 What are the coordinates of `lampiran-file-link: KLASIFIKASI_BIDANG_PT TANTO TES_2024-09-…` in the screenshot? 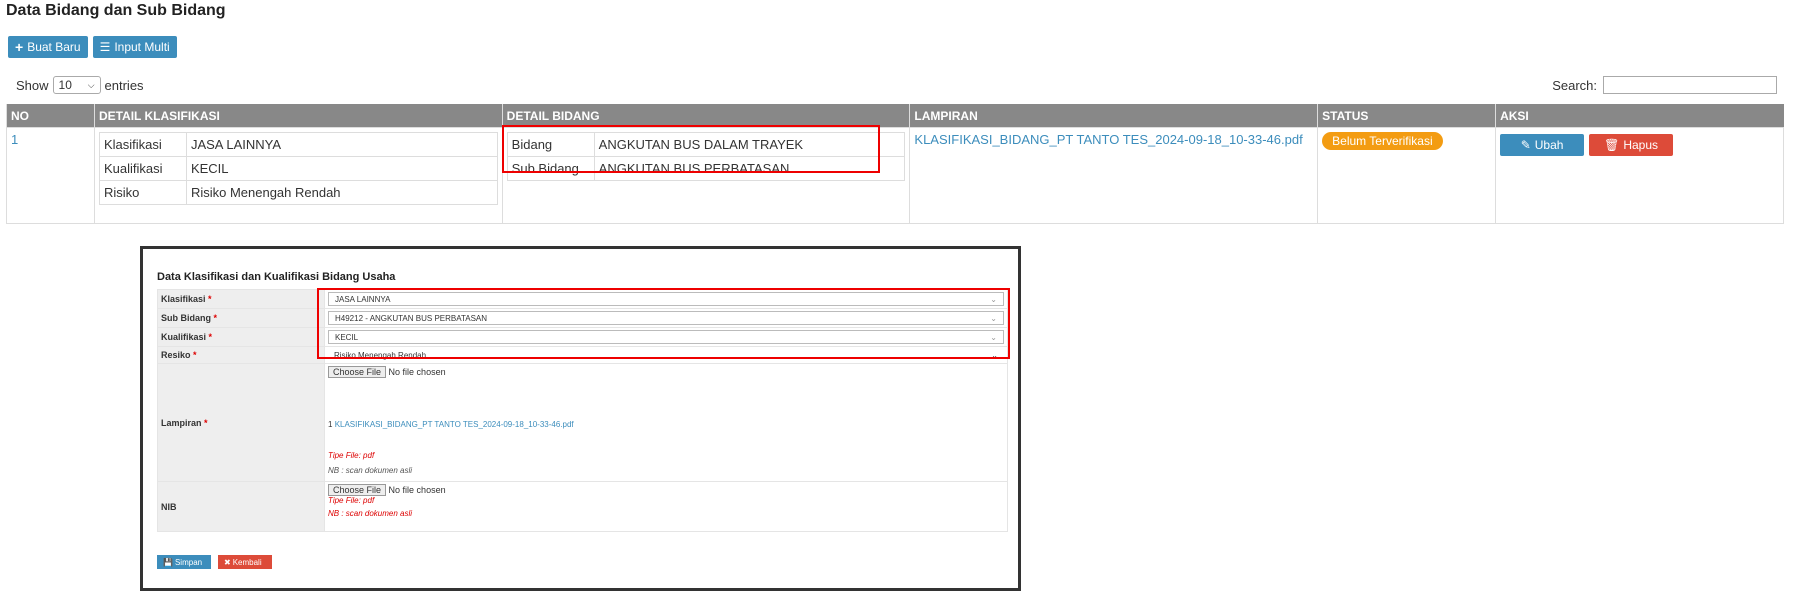 It's located at (454, 424).